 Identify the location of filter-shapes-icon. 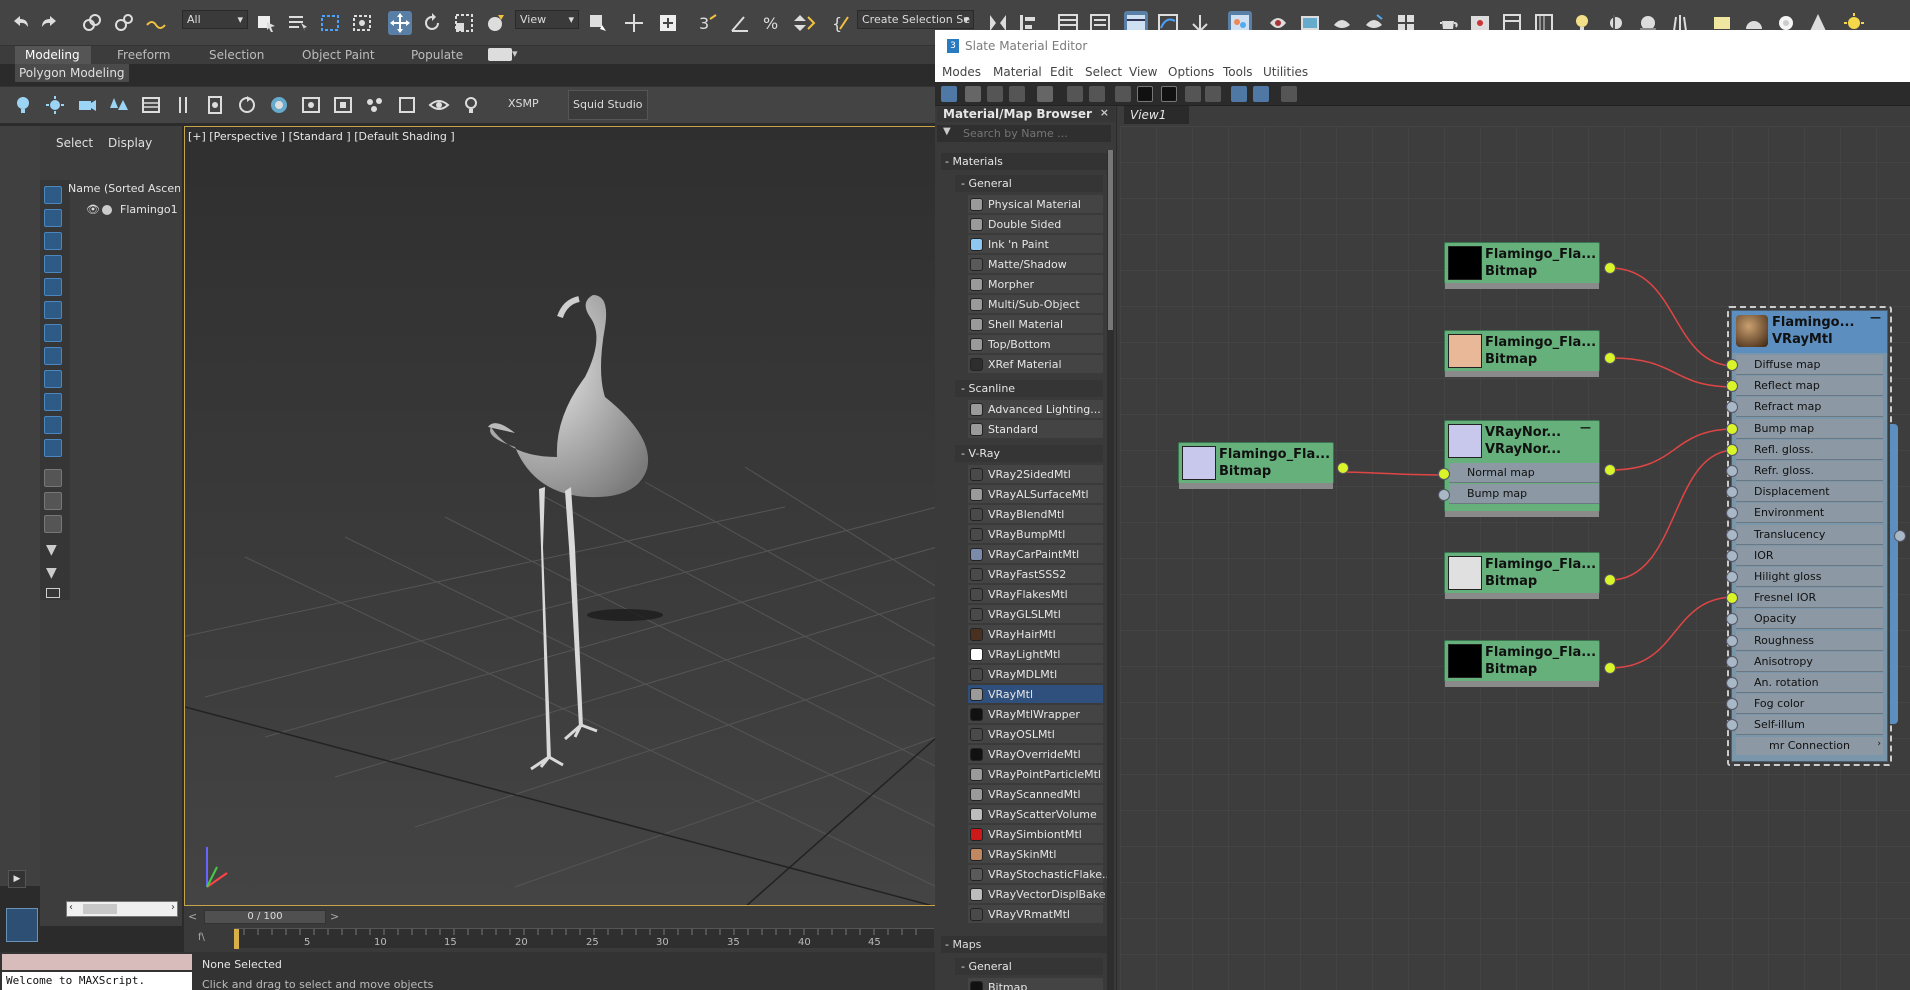
(53, 218).